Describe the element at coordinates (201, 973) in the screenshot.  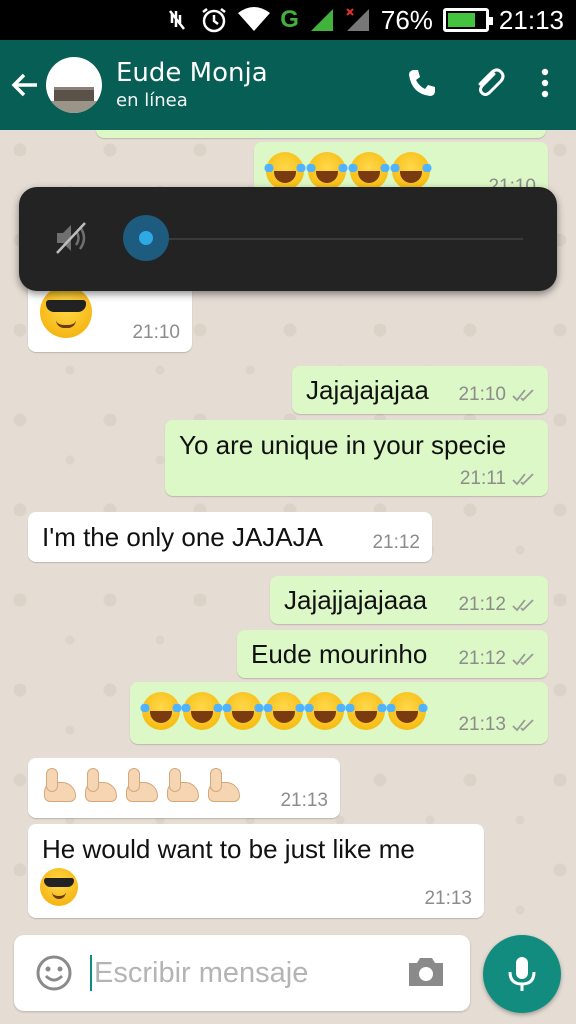
I see `message-input: Escribir mensaje` at that location.